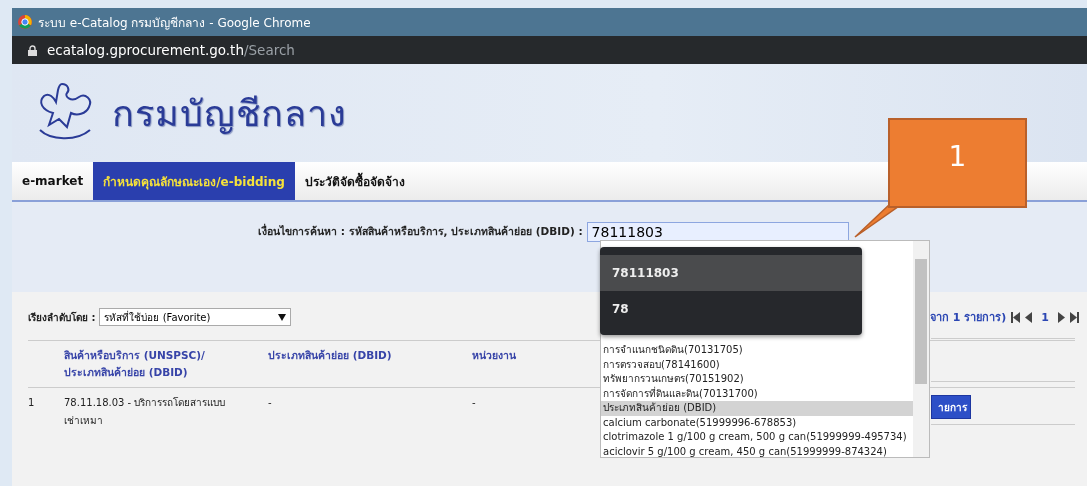 The image size is (1087, 486). What do you see at coordinates (757, 451) in the screenshot?
I see `list-option: aciclovir 5 g/100 g cream, 450 g can(51999999-874324)` at bounding box center [757, 451].